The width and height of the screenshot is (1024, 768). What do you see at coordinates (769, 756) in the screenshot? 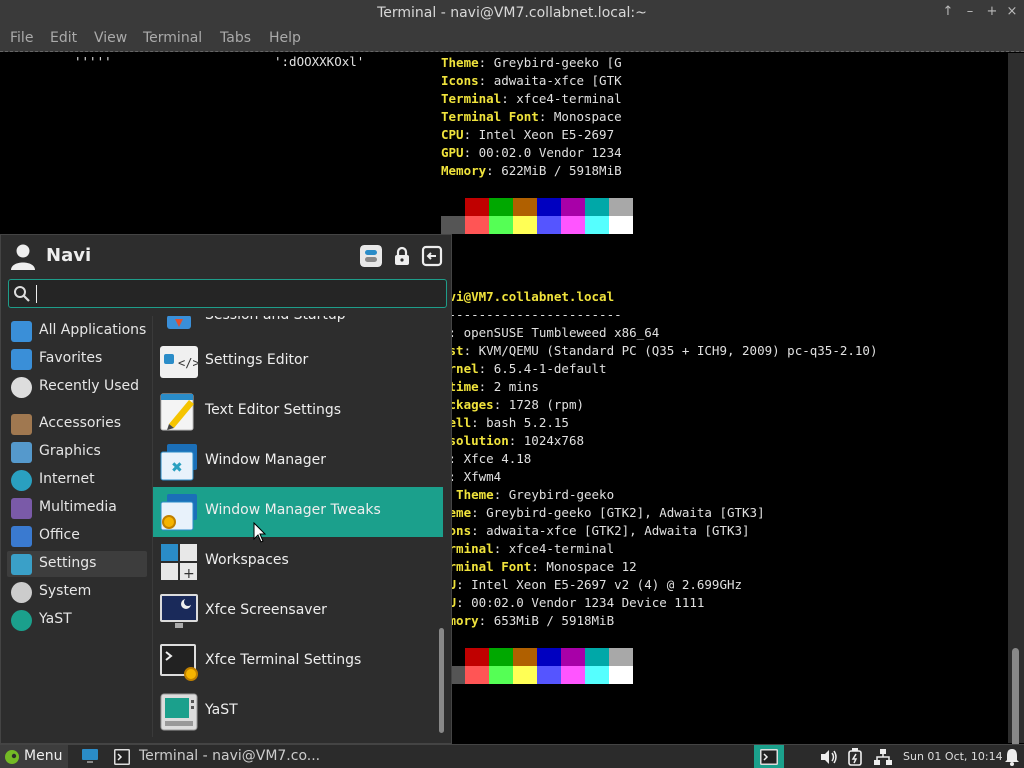
I see `tray-terminal-icon` at bounding box center [769, 756].